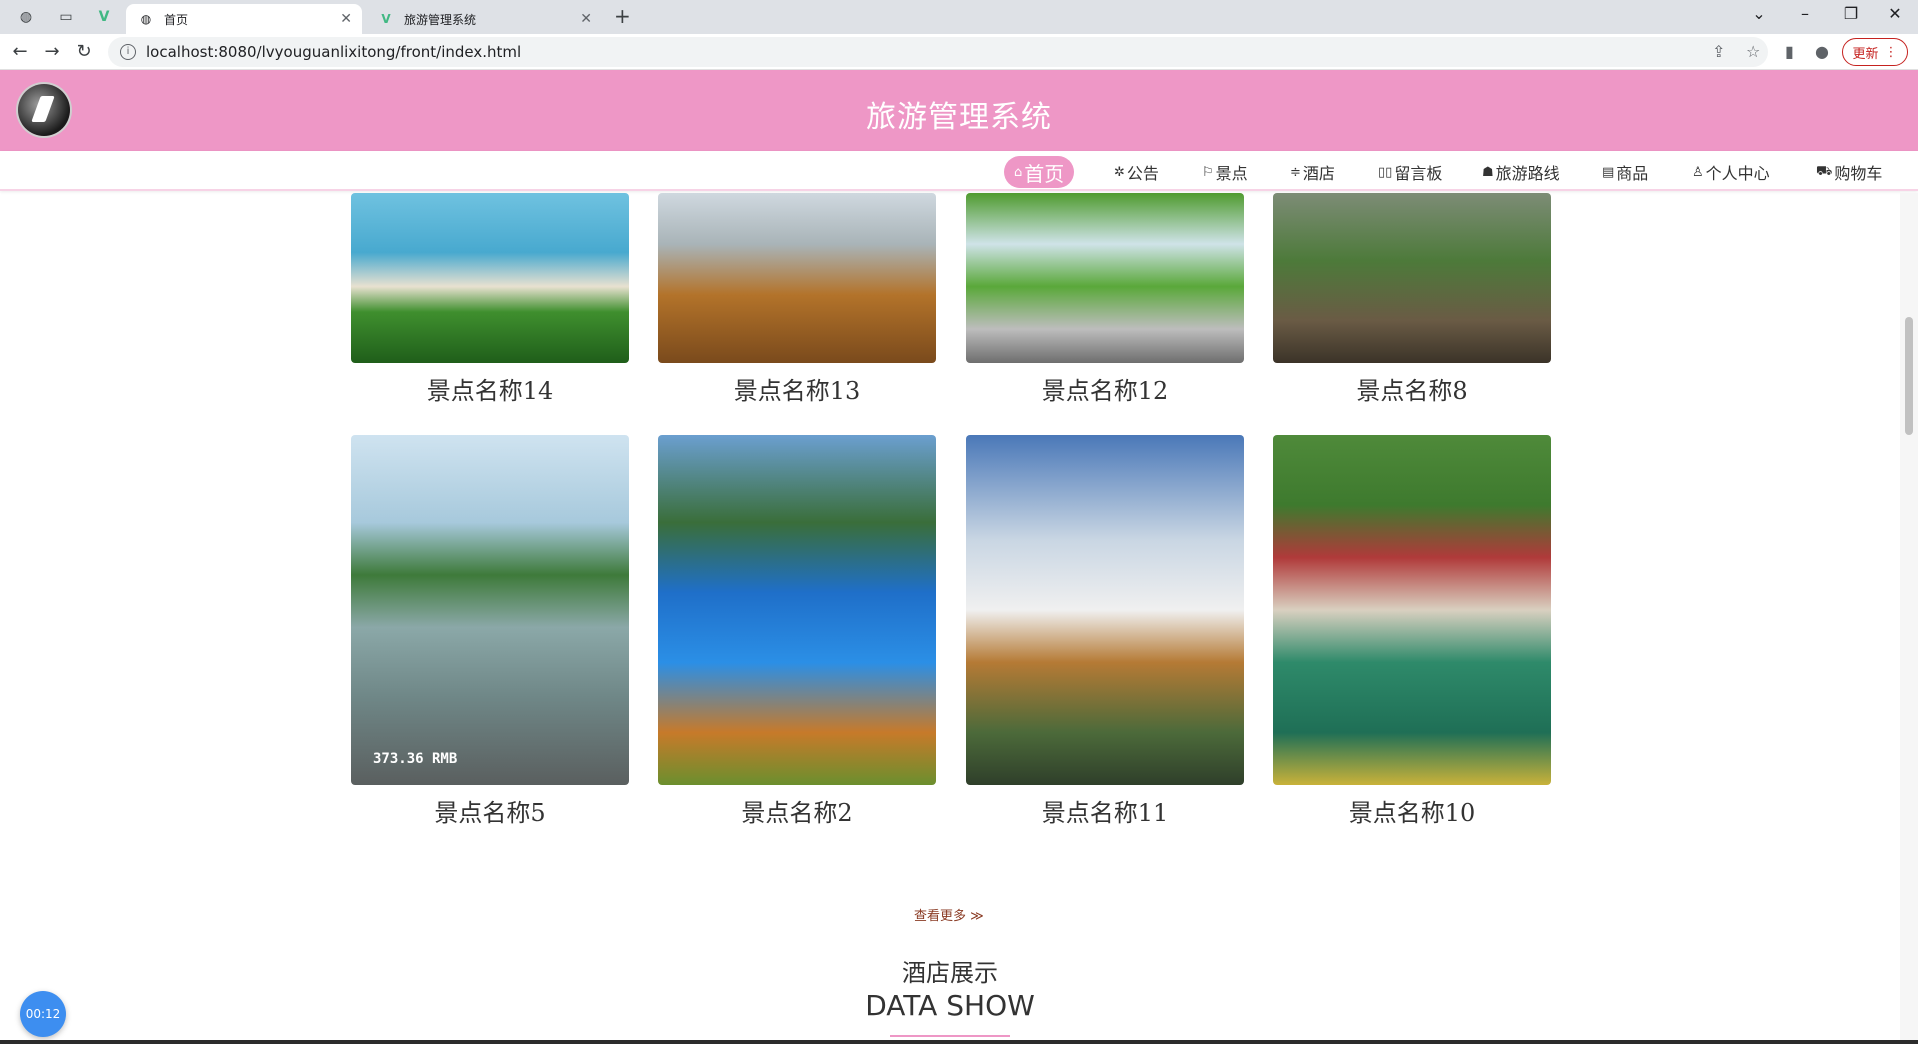 The width and height of the screenshot is (1918, 1044). What do you see at coordinates (52, 52) in the screenshot?
I see `forward-icon: →` at bounding box center [52, 52].